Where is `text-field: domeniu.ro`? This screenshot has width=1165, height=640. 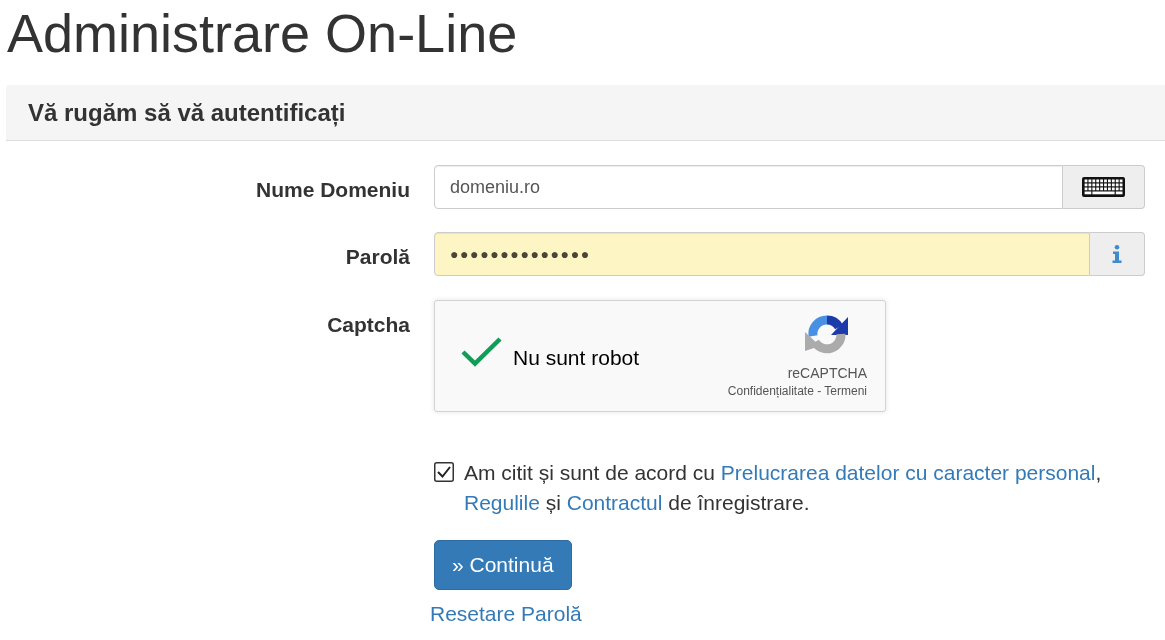
text-field: domeniu.ro is located at coordinates (748, 187).